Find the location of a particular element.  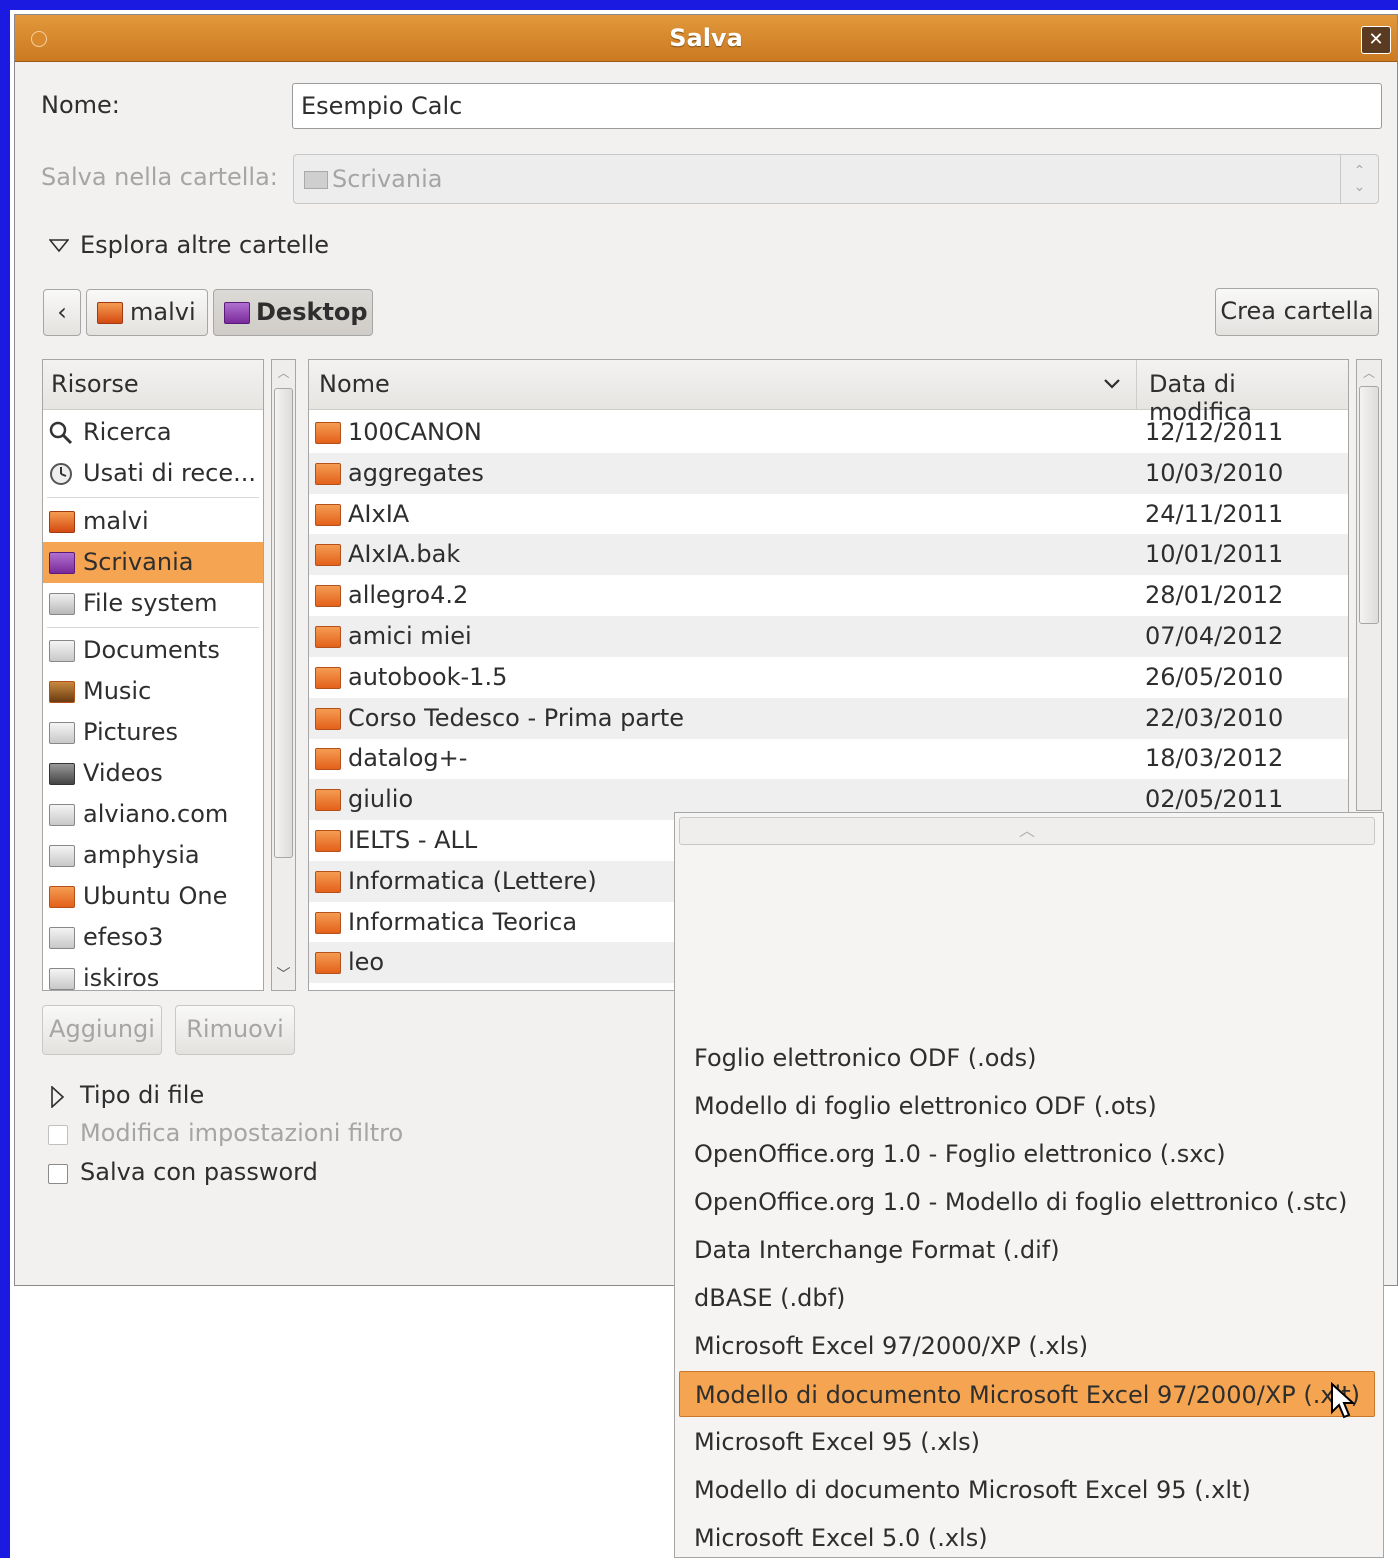

file-type-menu-item: Microsoft Excel 97/2000/XP (.xls) is located at coordinates (1027, 1346).